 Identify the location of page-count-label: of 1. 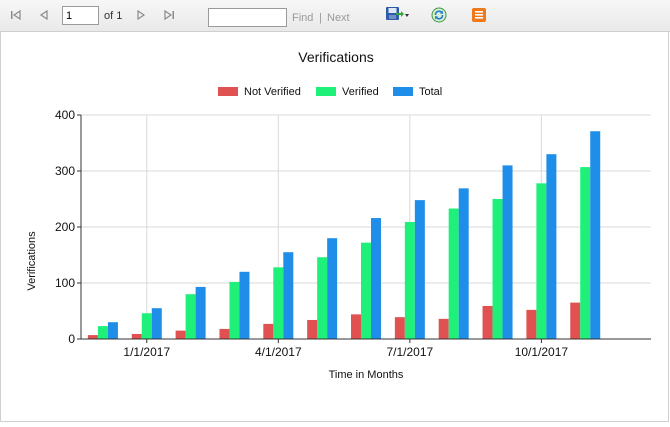
(113, 16).